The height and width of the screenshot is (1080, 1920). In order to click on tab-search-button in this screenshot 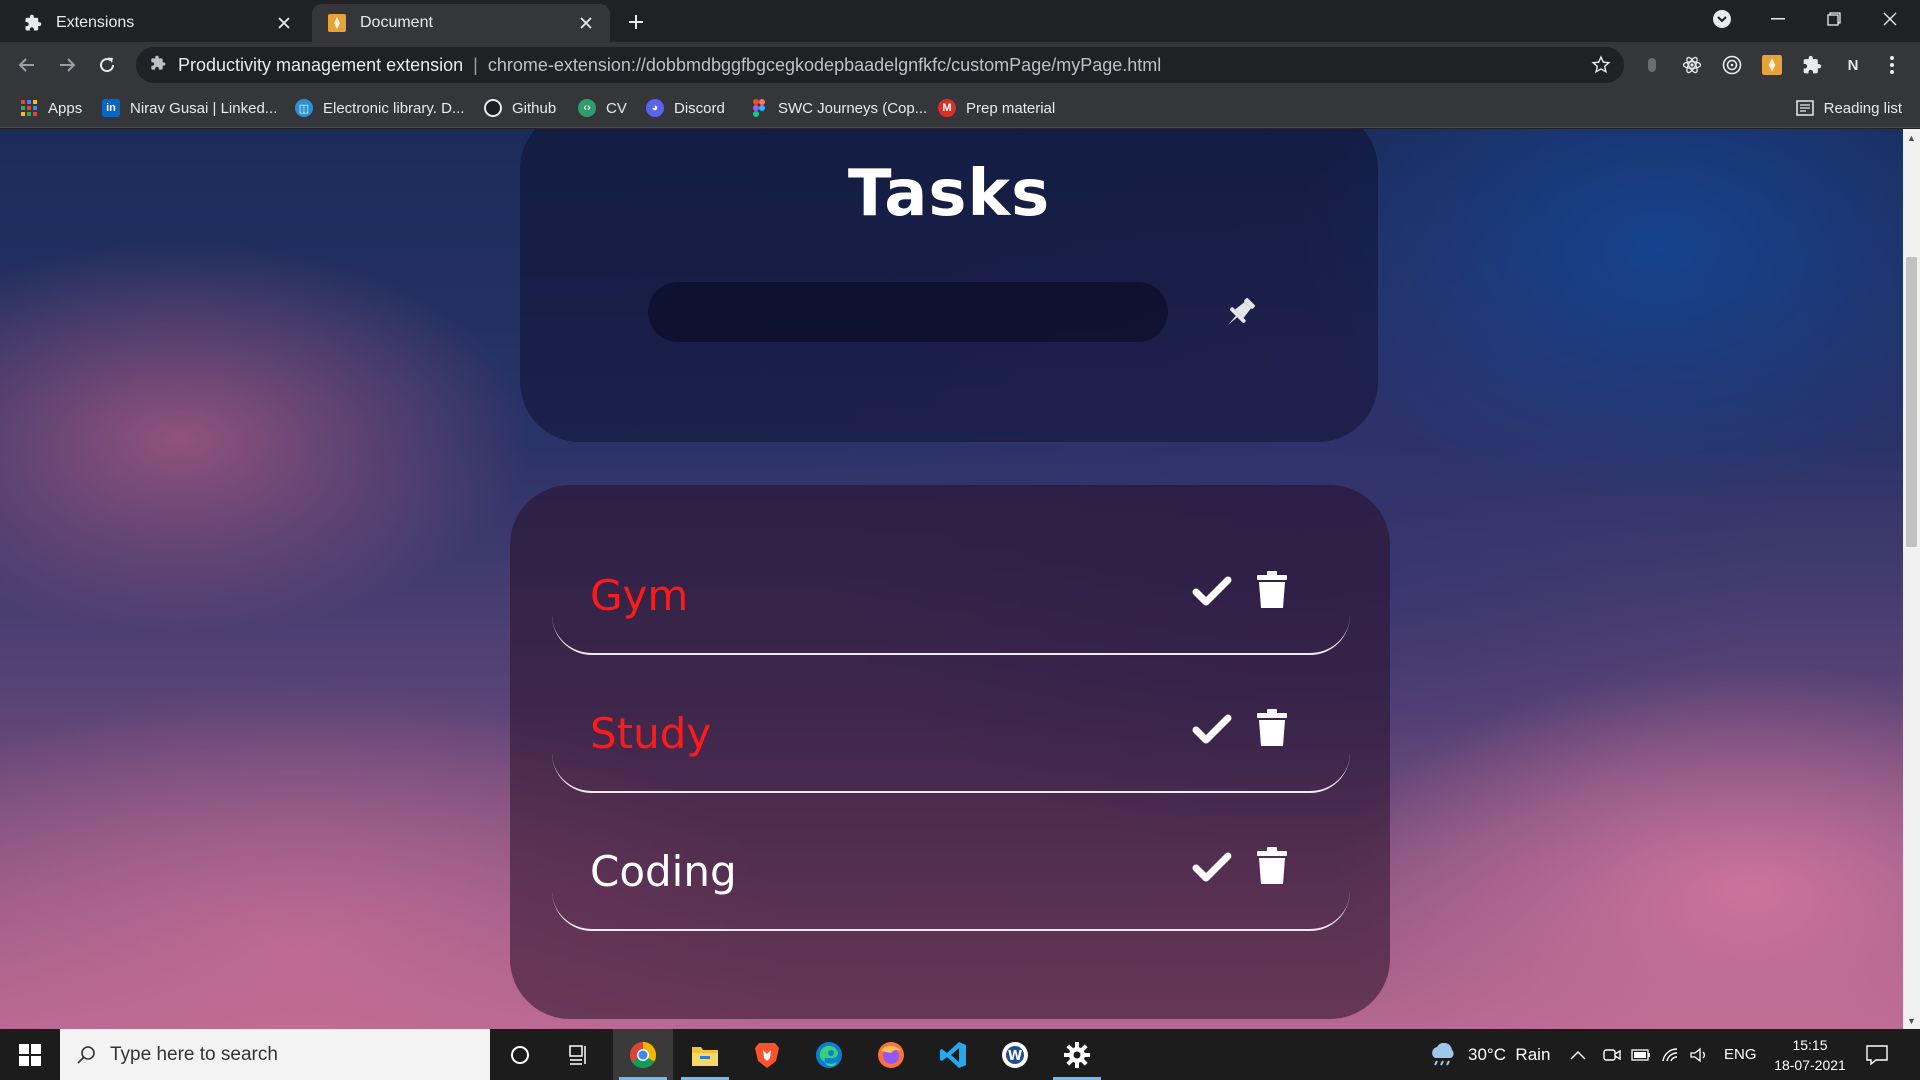, I will do `click(1722, 19)`.